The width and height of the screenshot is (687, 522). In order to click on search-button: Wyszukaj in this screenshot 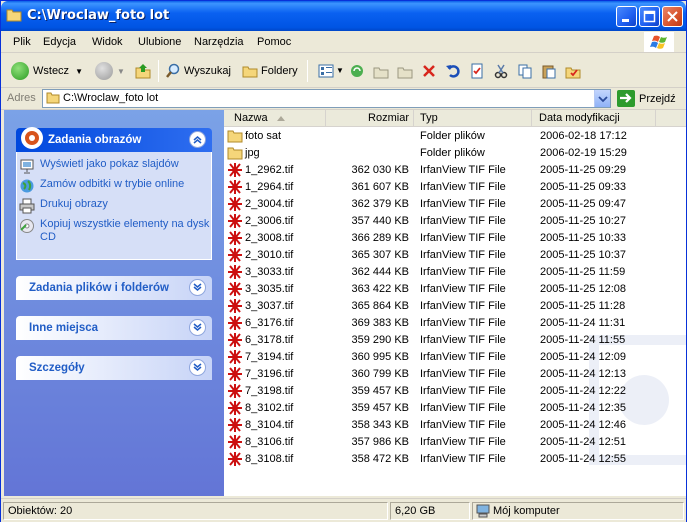, I will do `click(198, 71)`.